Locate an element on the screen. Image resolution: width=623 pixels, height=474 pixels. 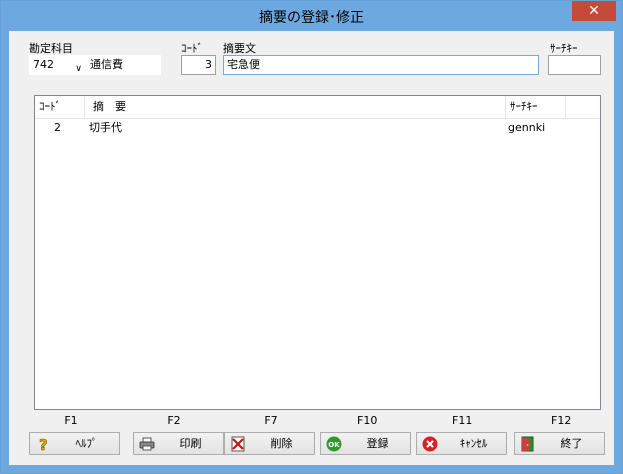
title-bar: 摘要の登録･修正 ✕ is located at coordinates (311, 16).